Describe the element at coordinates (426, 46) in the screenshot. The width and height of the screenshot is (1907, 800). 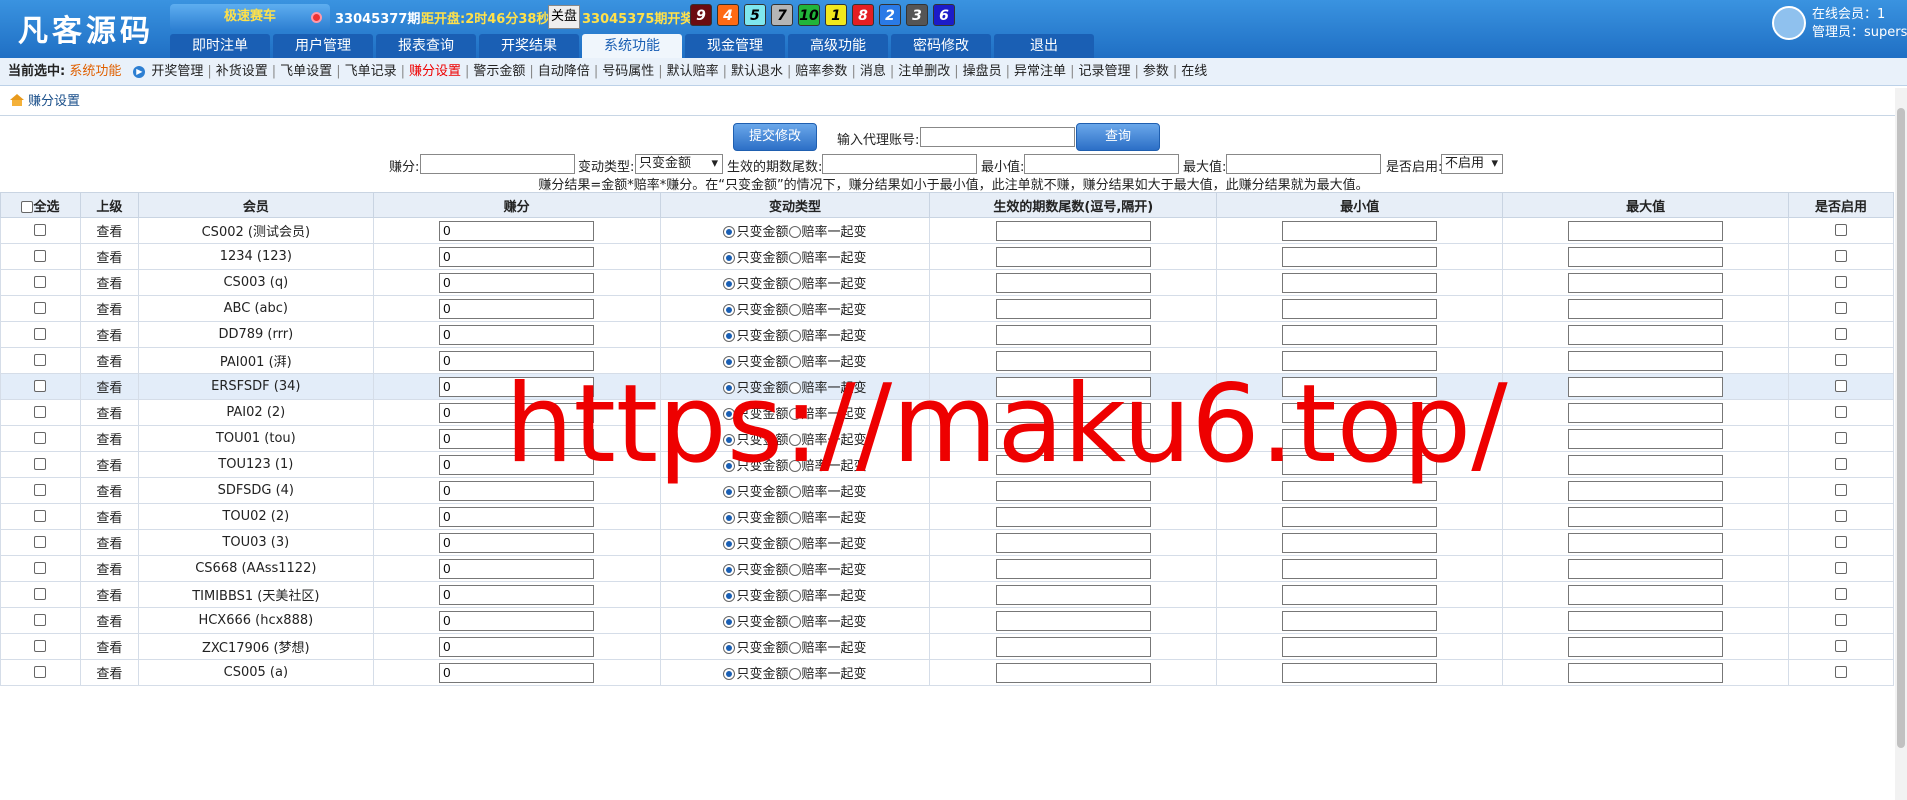
I see `nav-tab: 报表查询` at that location.